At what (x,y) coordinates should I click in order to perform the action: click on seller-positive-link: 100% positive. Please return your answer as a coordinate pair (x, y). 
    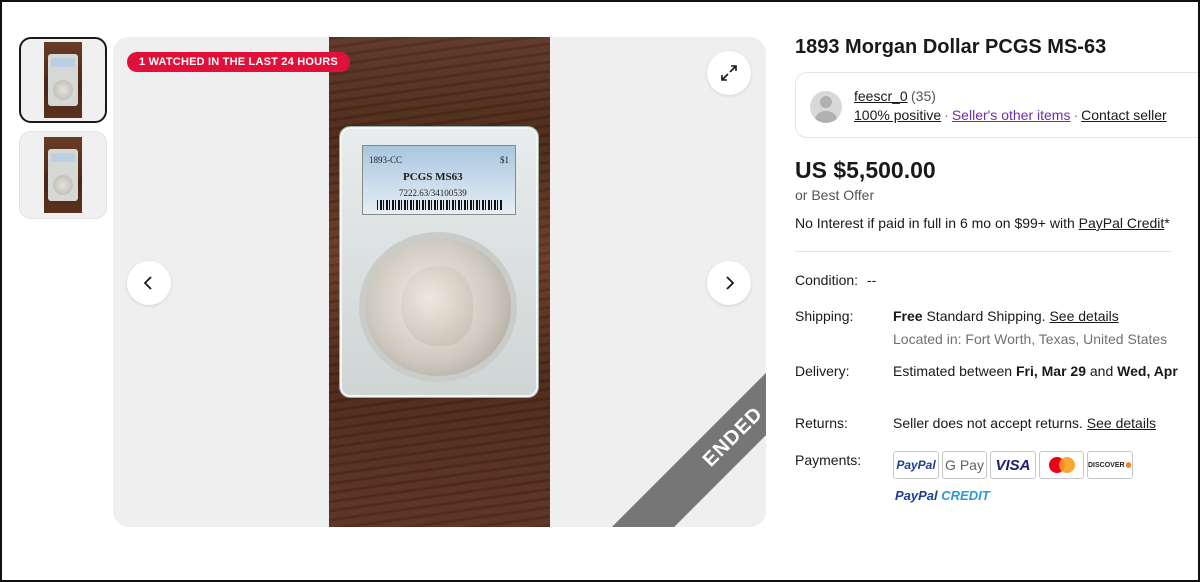
    Looking at the image, I should click on (897, 115).